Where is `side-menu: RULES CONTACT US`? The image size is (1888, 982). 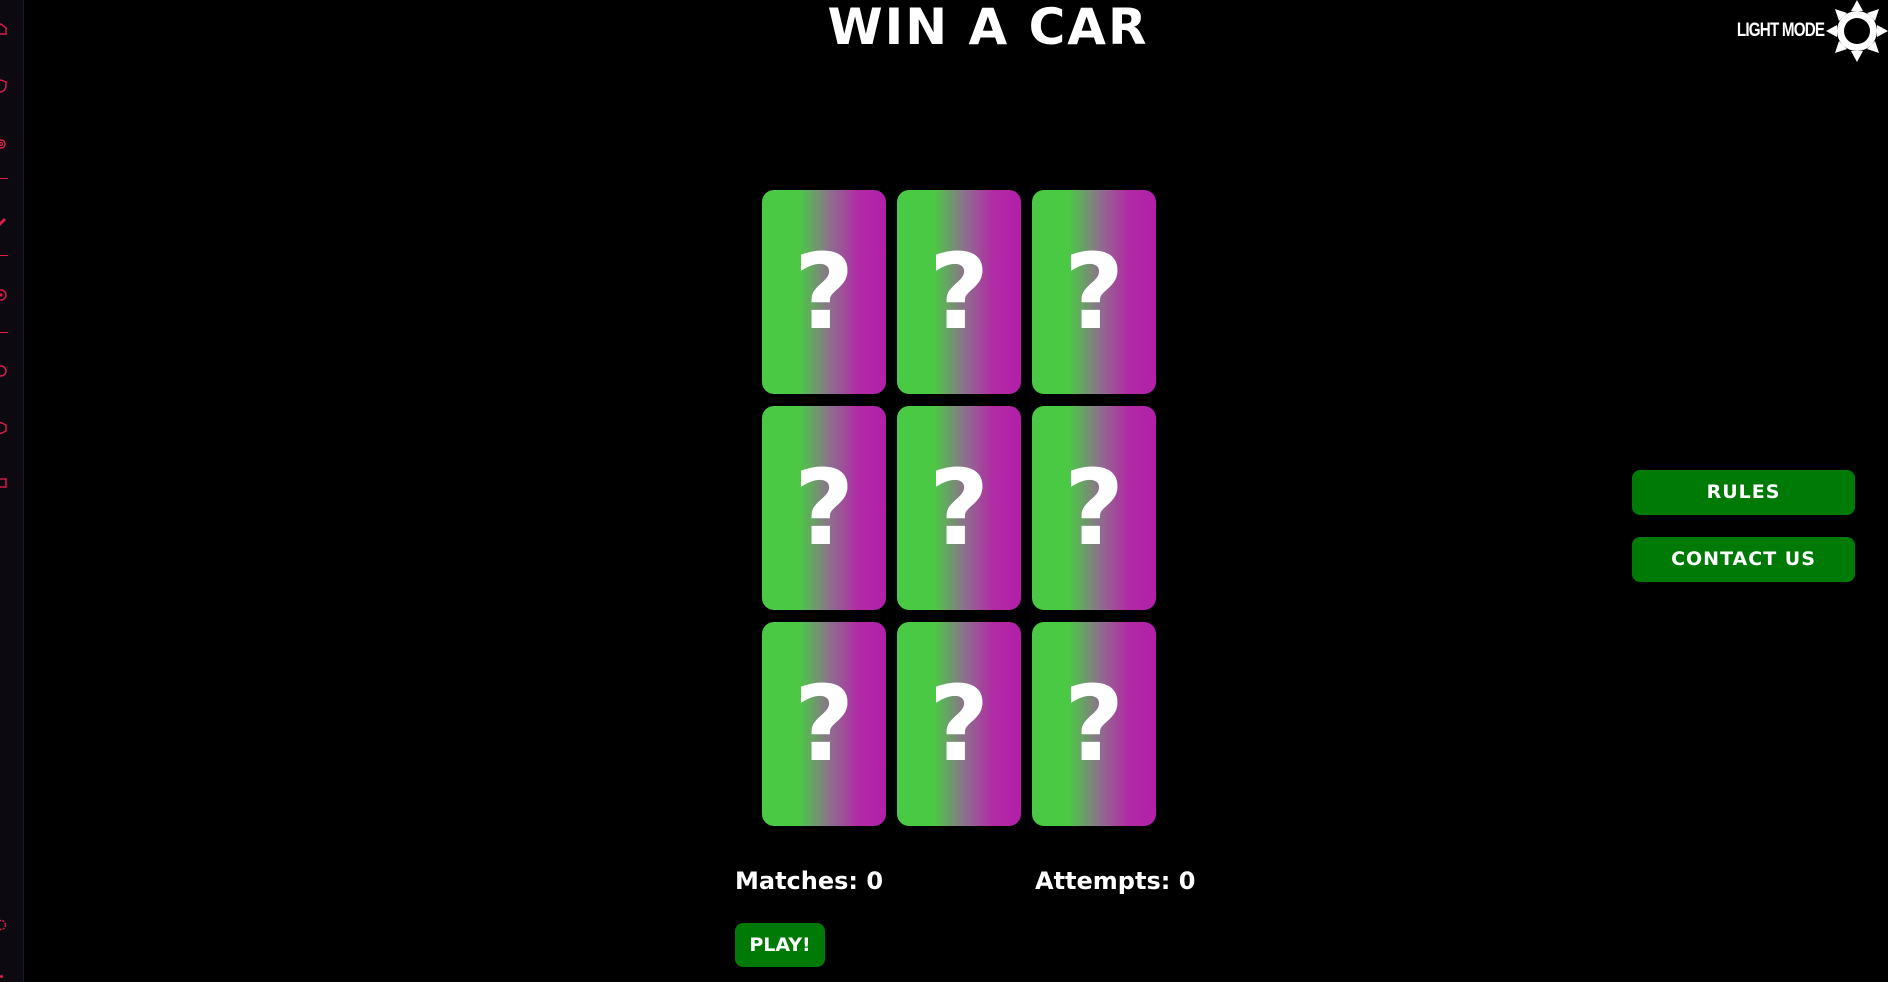
side-menu: RULES CONTACT US is located at coordinates (1743, 537).